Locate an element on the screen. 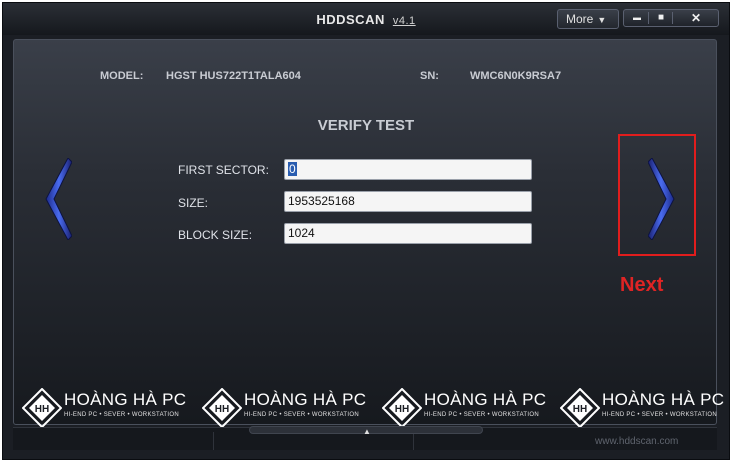  caret-up-icon: ▲ is located at coordinates (367, 431).